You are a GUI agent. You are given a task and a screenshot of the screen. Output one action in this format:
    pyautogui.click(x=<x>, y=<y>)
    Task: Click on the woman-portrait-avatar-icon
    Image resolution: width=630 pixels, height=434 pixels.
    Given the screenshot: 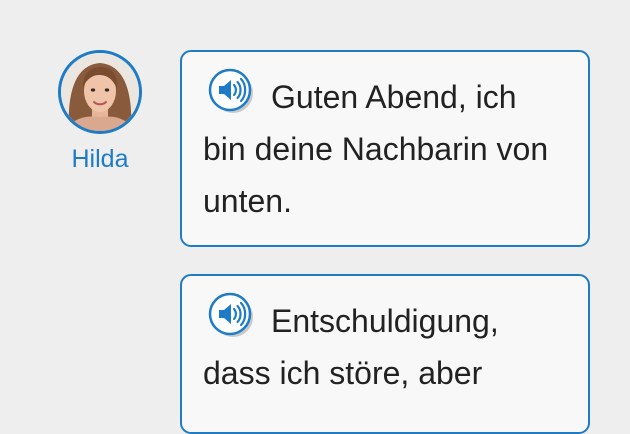 What is the action you would take?
    pyautogui.click(x=100, y=92)
    